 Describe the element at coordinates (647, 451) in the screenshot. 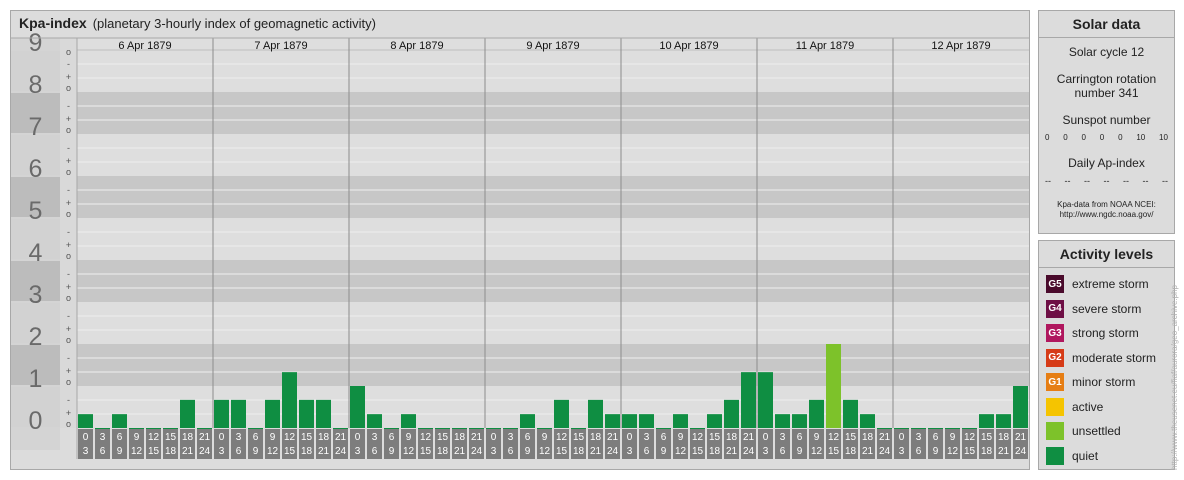

I see `interval-end-label: 6` at that location.